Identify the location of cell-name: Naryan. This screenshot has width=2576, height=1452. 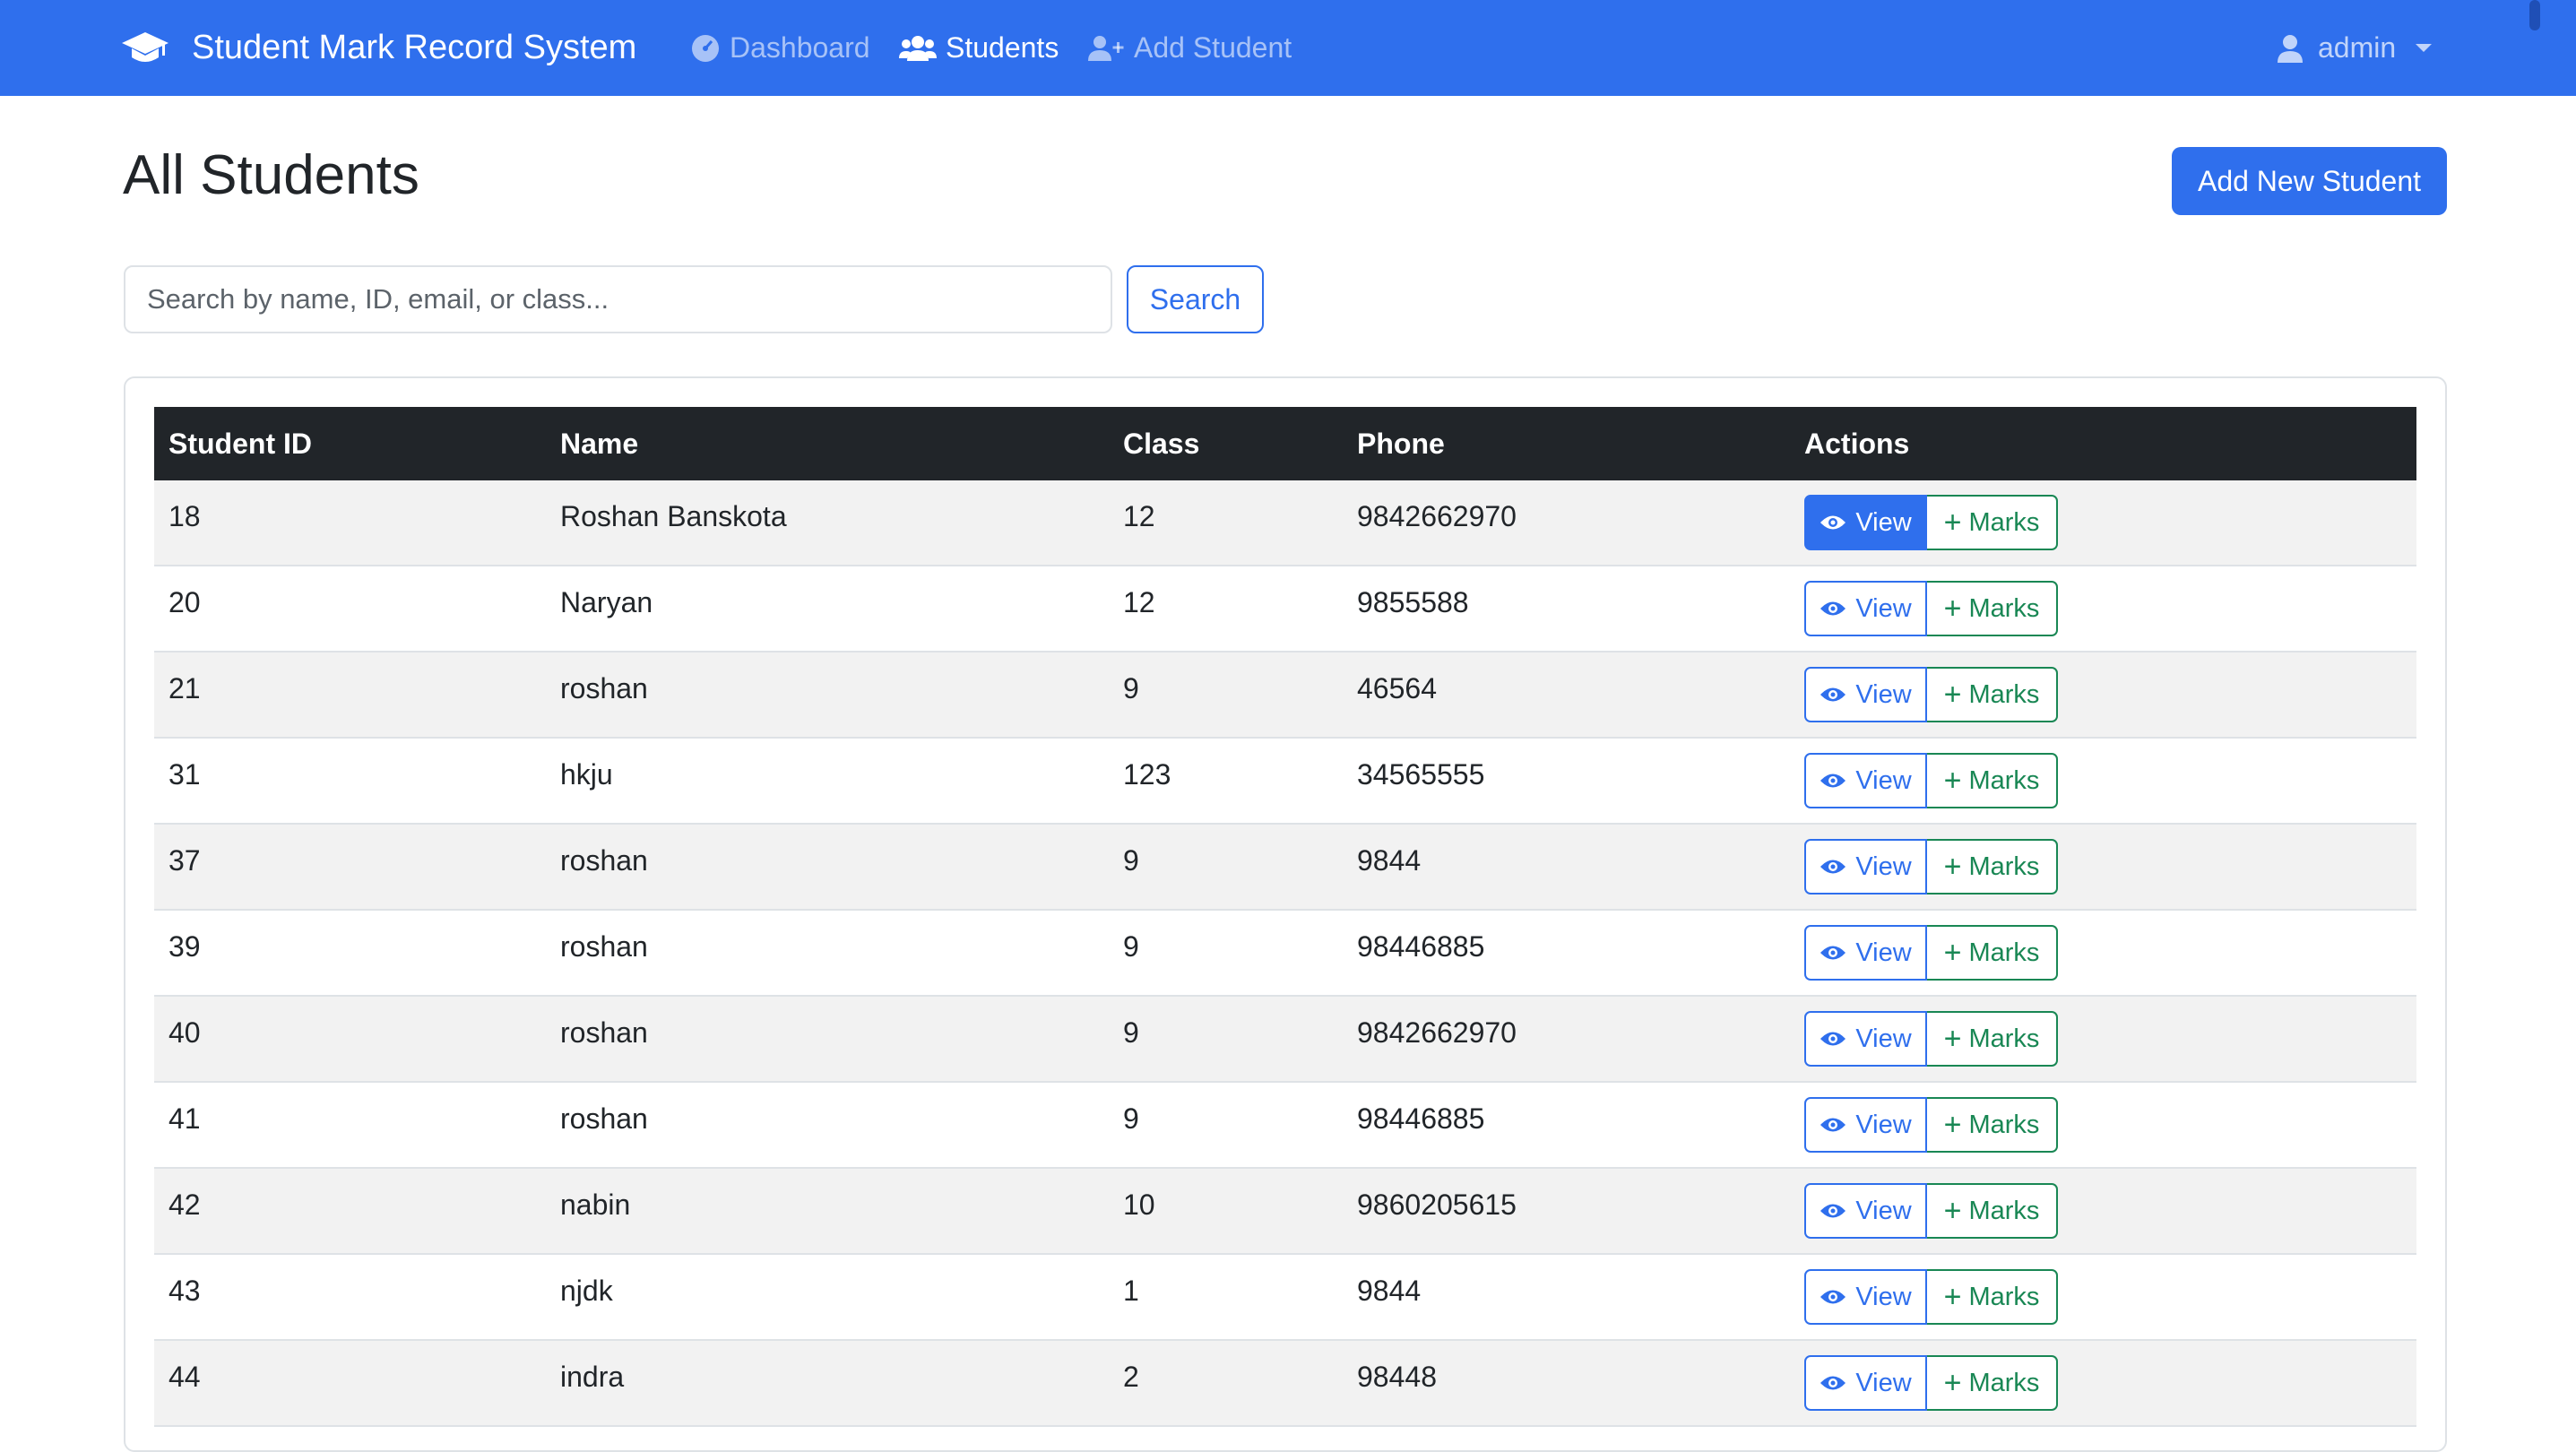
(606, 602).